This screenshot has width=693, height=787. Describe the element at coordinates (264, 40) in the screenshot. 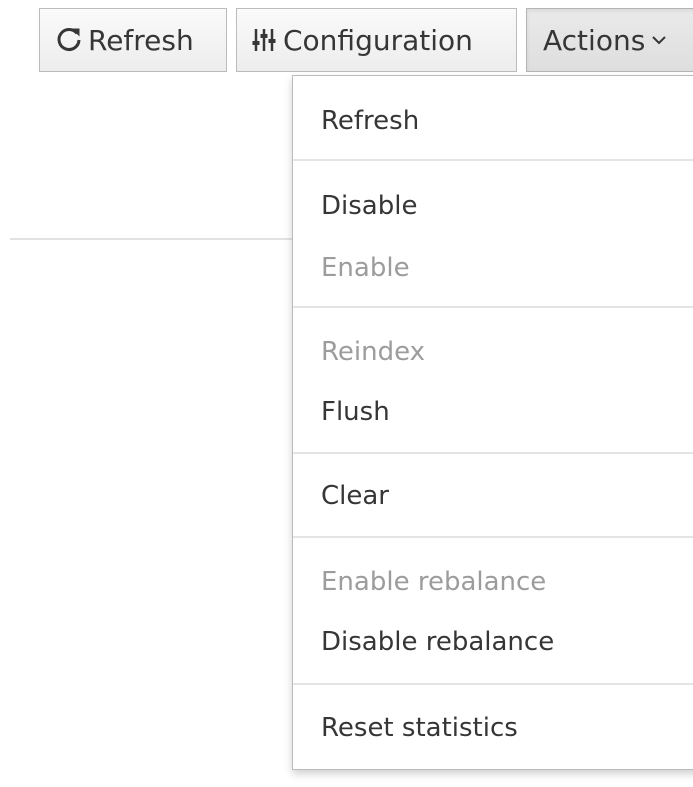

I see `sliders-icon` at that location.